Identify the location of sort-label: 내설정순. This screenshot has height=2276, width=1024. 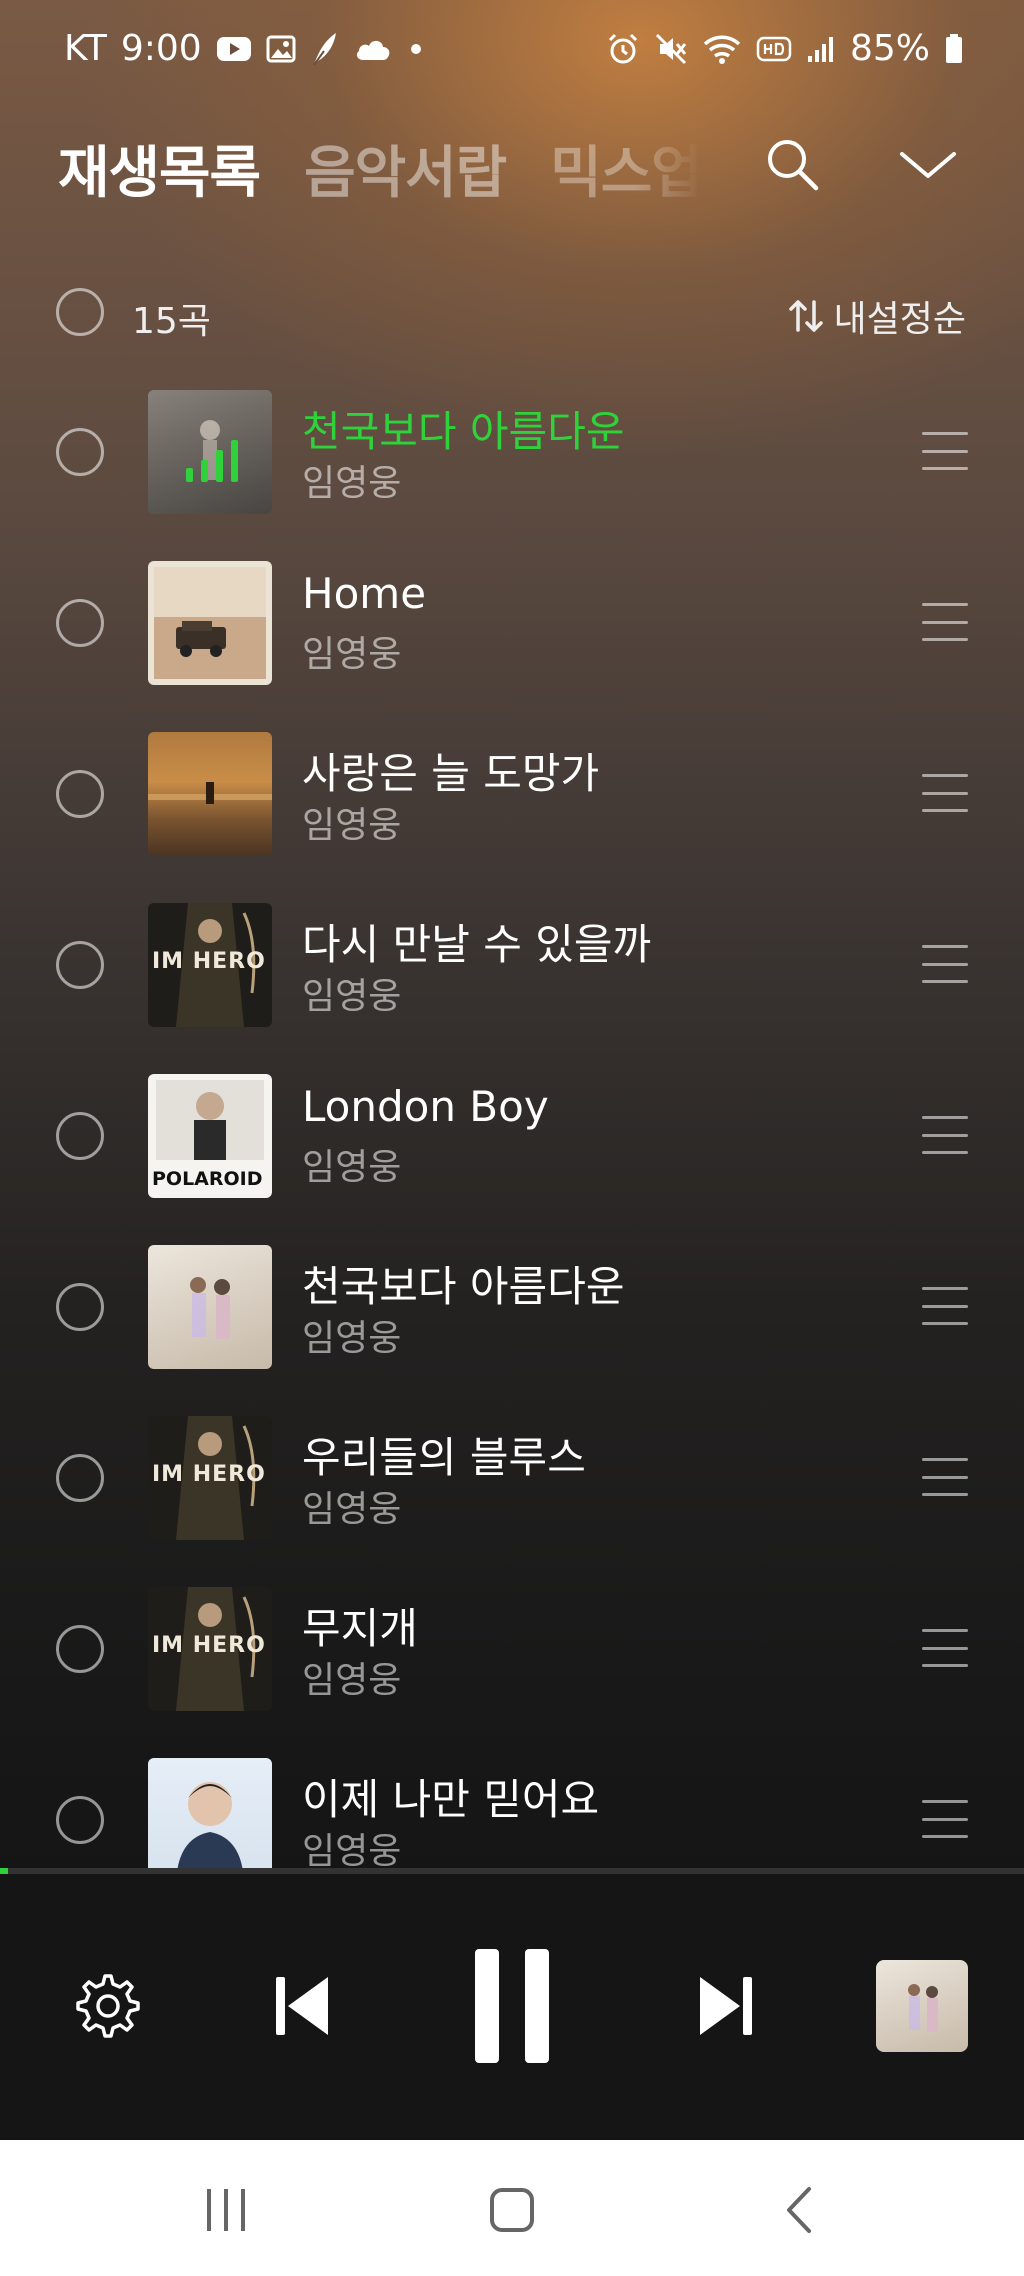
(899, 319).